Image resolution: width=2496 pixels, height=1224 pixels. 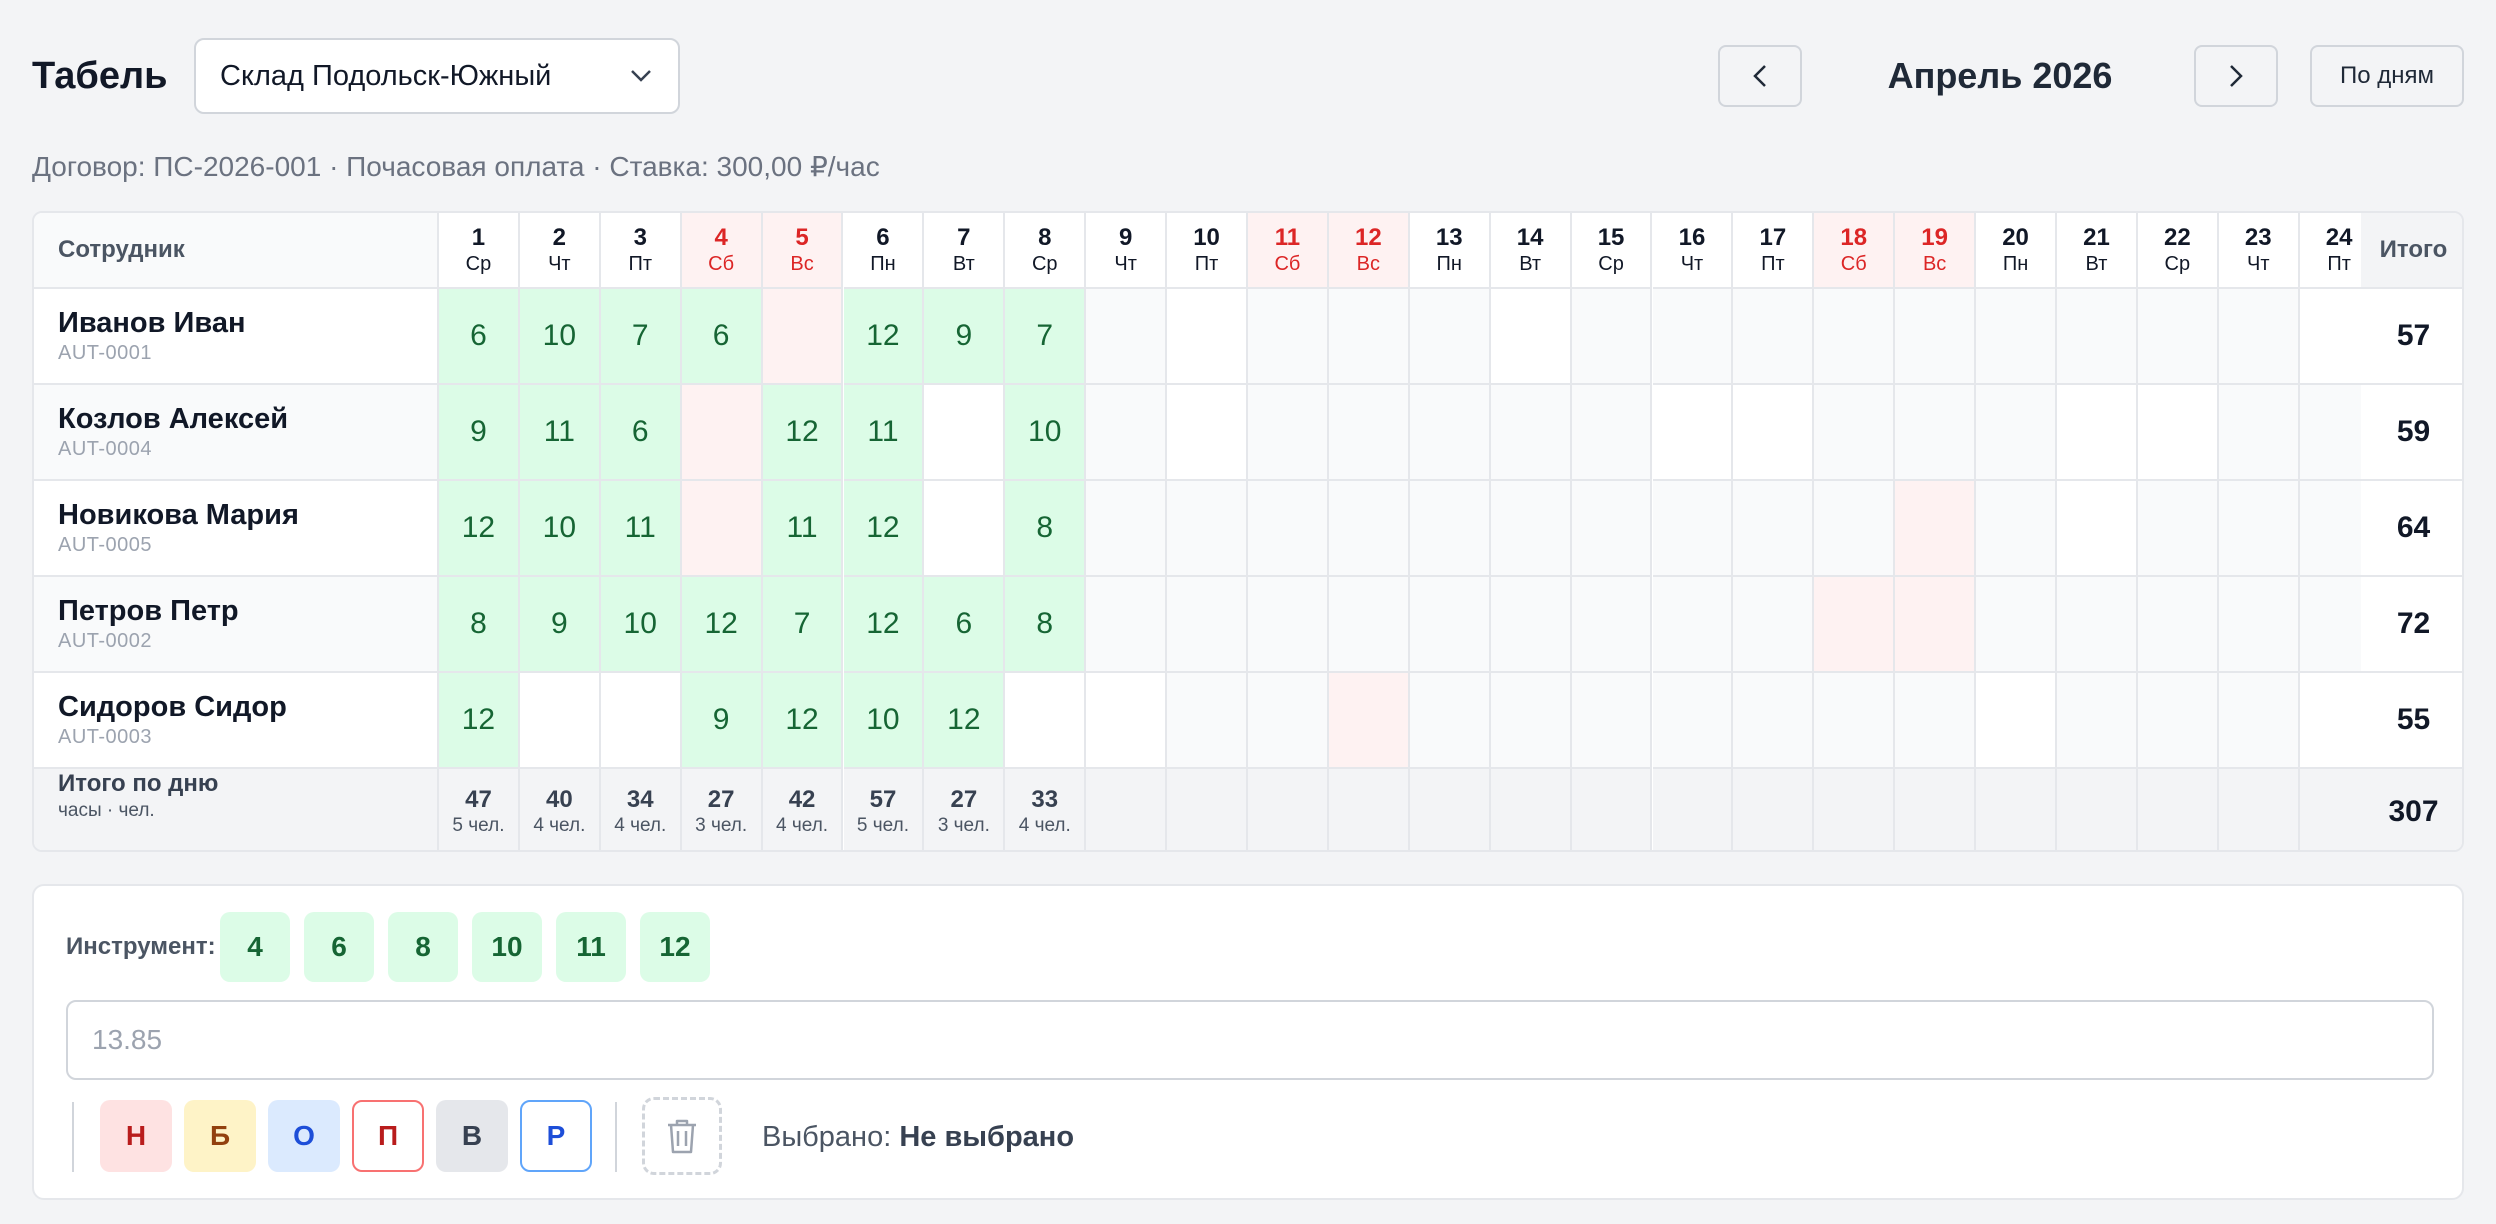 I want to click on quick-hours-button: 12, so click(x=675, y=947).